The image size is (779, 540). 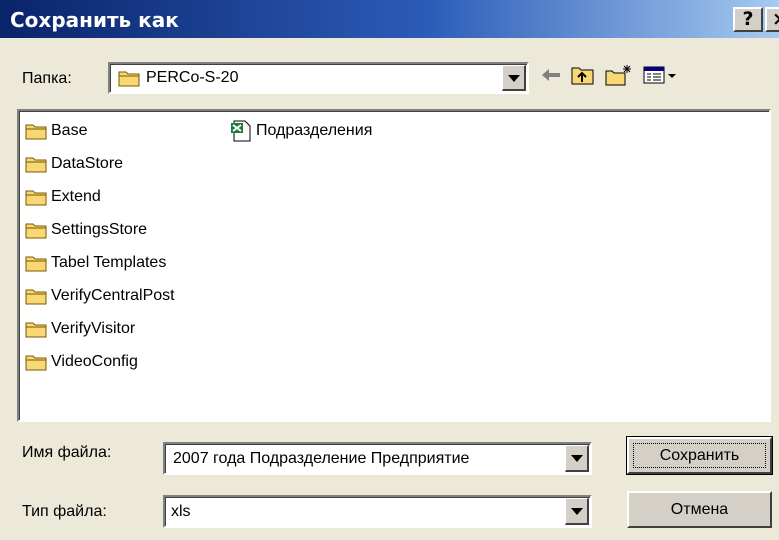 I want to click on back-button, so click(x=551, y=77).